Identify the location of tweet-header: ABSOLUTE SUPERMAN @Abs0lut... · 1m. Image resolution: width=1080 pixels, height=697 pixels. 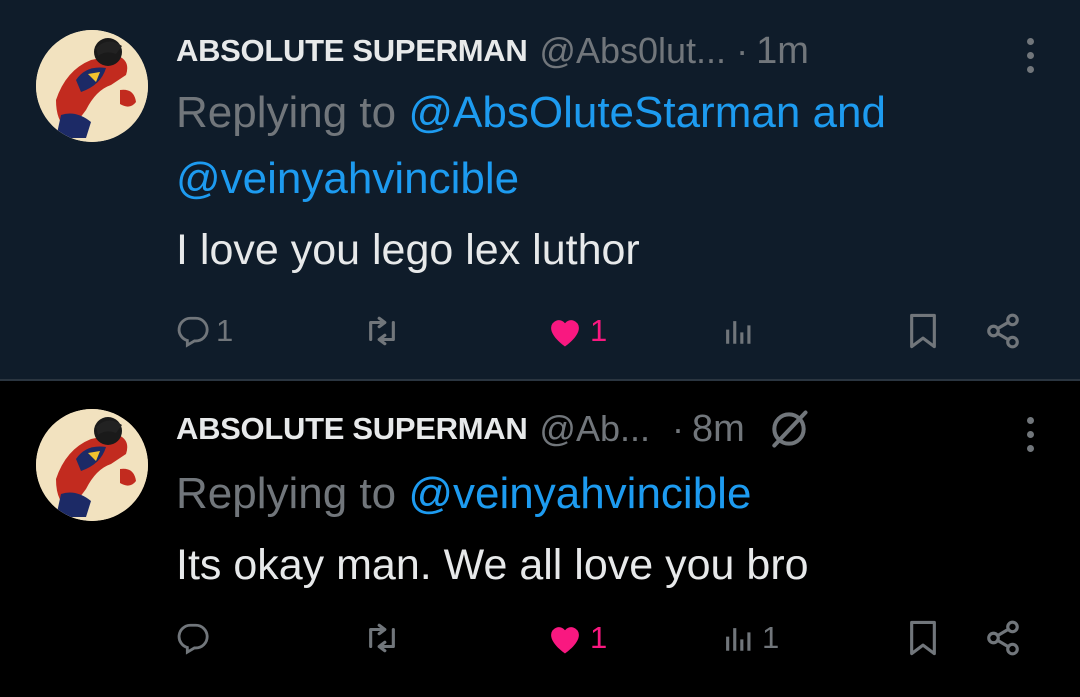
(628, 51).